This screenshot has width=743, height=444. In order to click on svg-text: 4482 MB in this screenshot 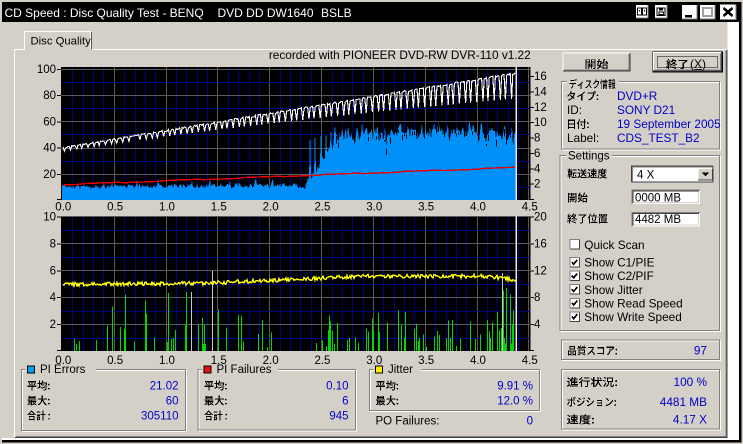, I will do `click(658, 220)`.